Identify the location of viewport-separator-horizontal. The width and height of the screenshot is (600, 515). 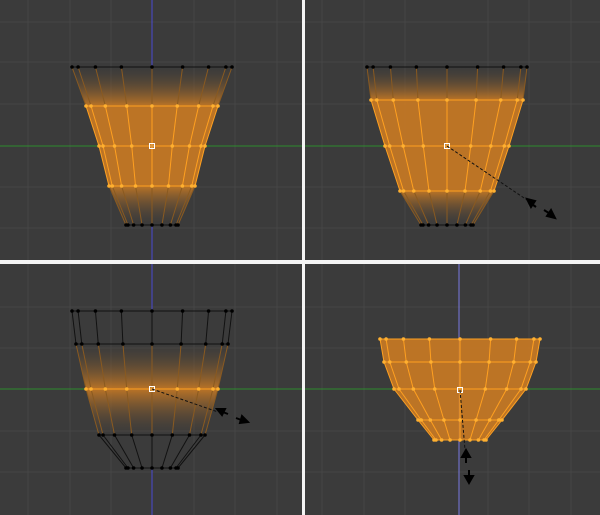
(300, 262).